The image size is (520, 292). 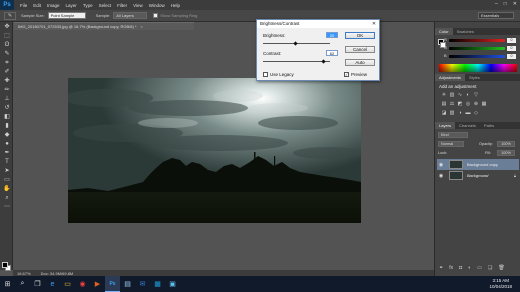 What do you see at coordinates (476, 95) in the screenshot?
I see `vibrance-adjust-icon: ▽` at bounding box center [476, 95].